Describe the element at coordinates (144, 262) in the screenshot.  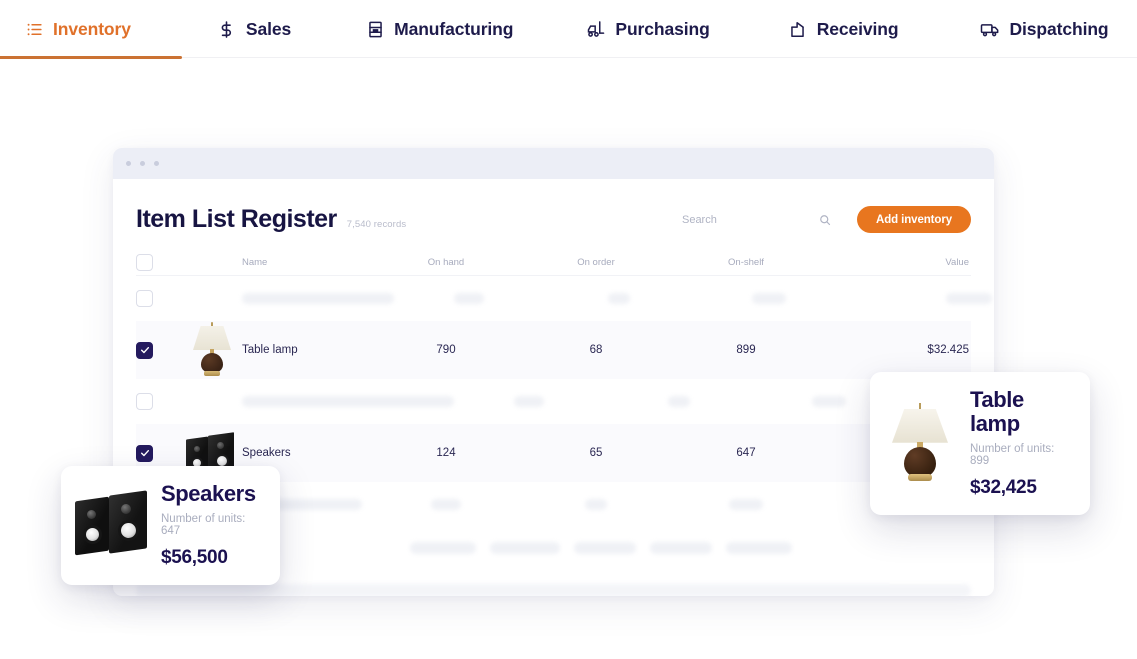
I see `select-all-checkbox` at that location.